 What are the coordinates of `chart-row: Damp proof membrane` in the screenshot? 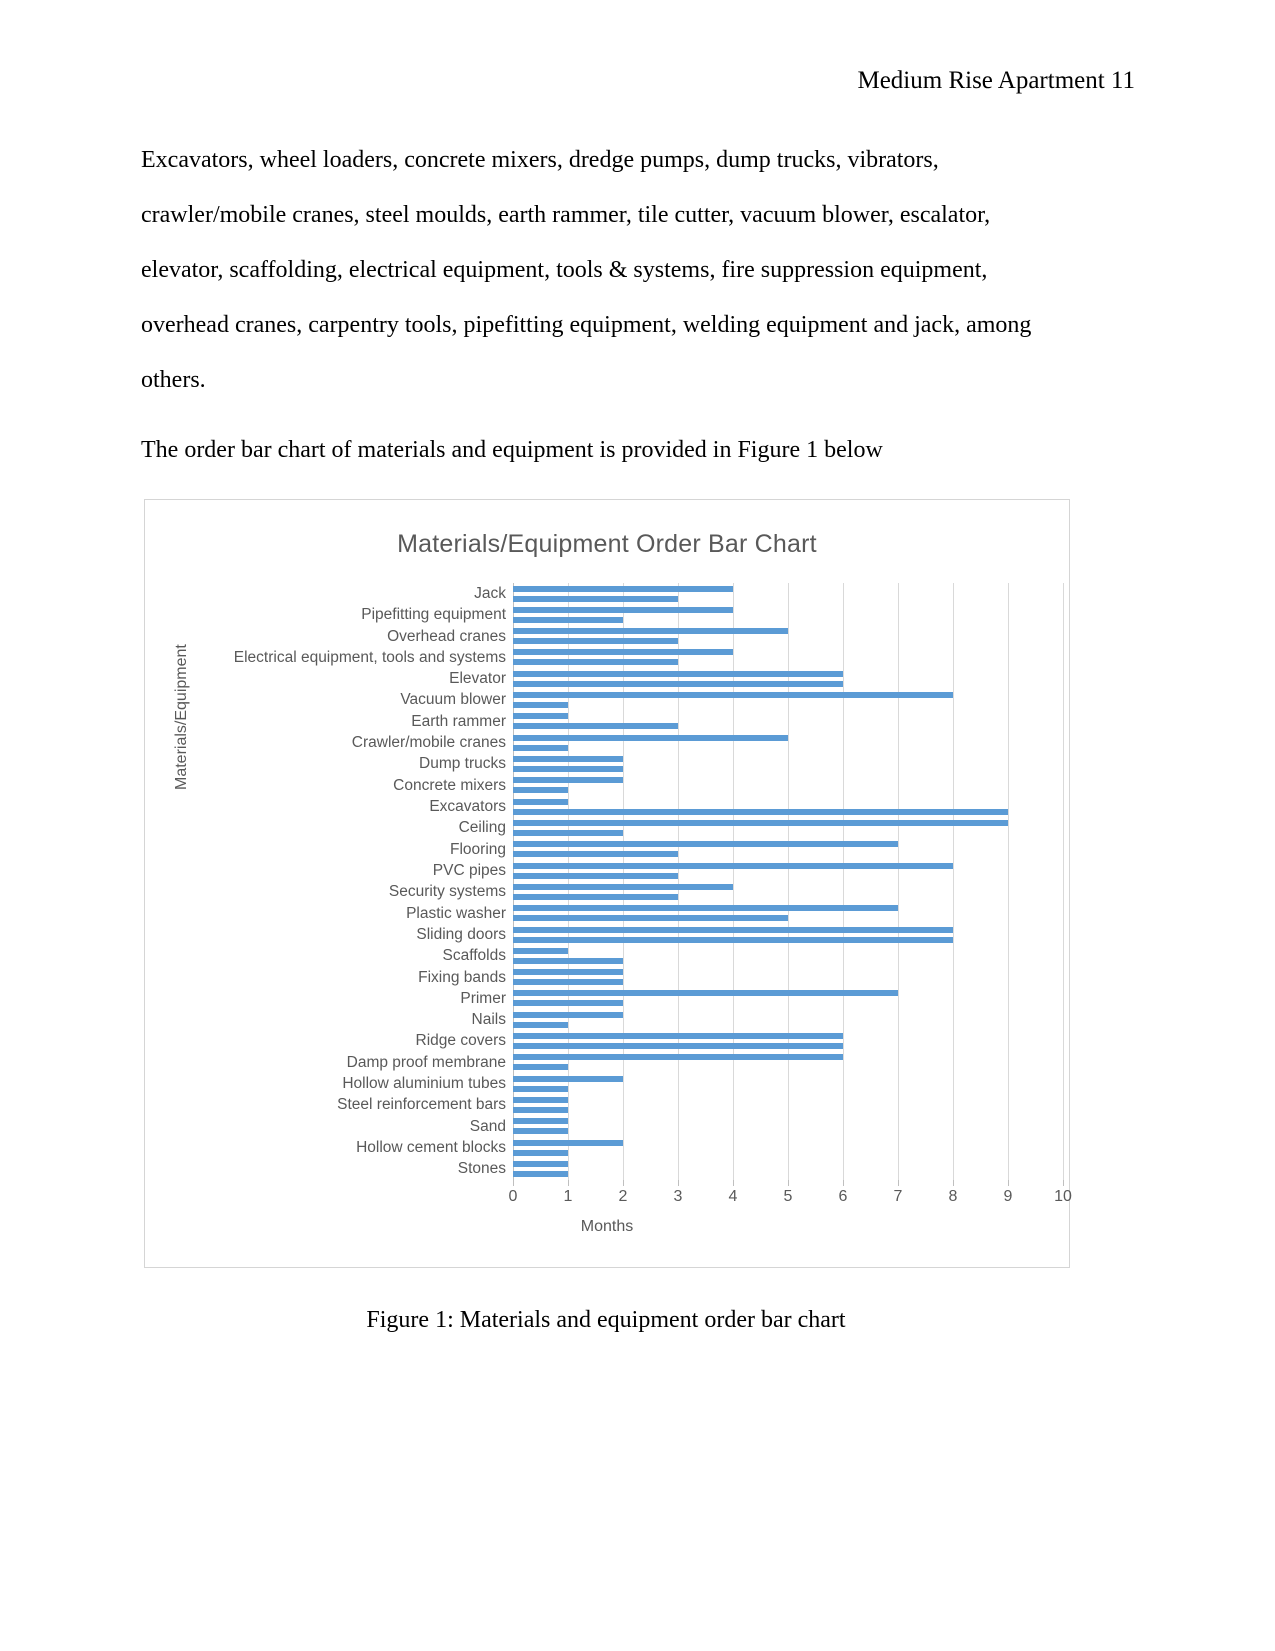 It's located at (643, 1062).